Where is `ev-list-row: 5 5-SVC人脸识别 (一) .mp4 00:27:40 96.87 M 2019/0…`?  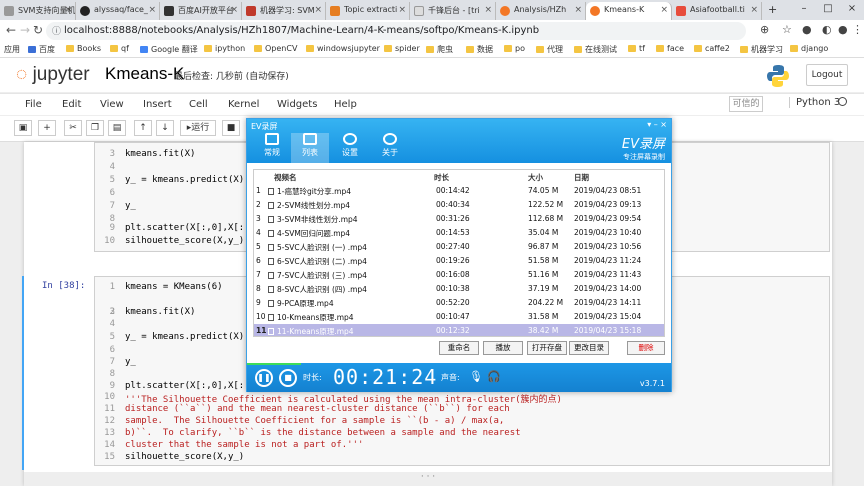
ev-list-row: 5 5-SVC人脸识别 (一) .mp4 00:27:40 96.87 M 2019/0… is located at coordinates (459, 247).